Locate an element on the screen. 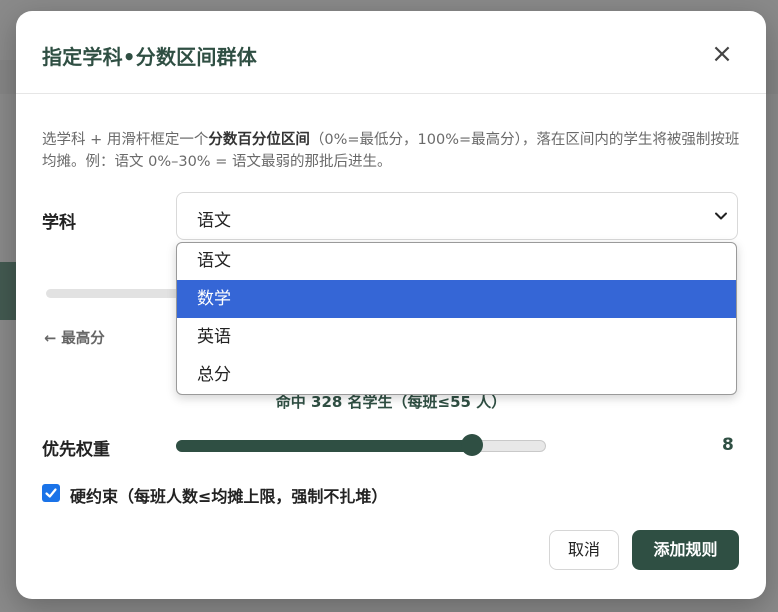 This screenshot has height=612, width=778. header-divider is located at coordinates (391, 93).